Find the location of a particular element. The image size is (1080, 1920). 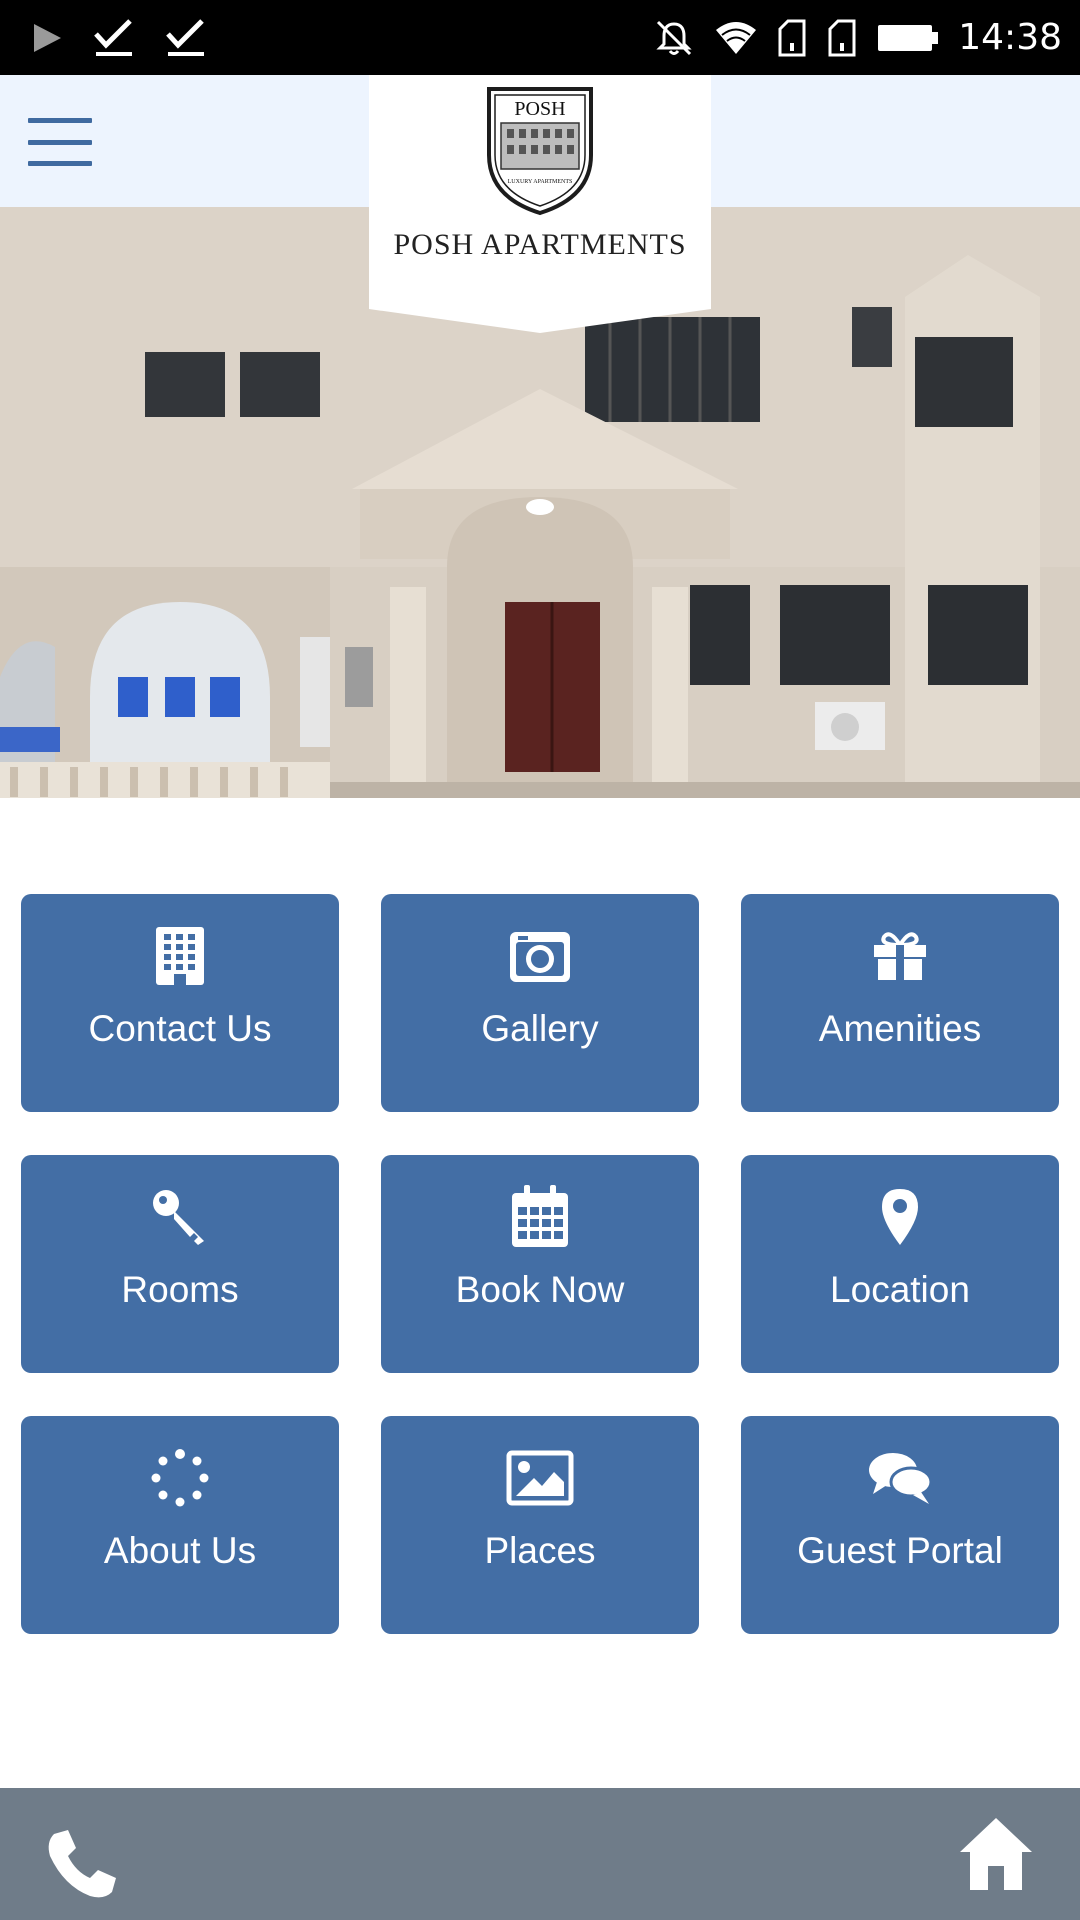

chat-icon is located at coordinates (900, 1478).